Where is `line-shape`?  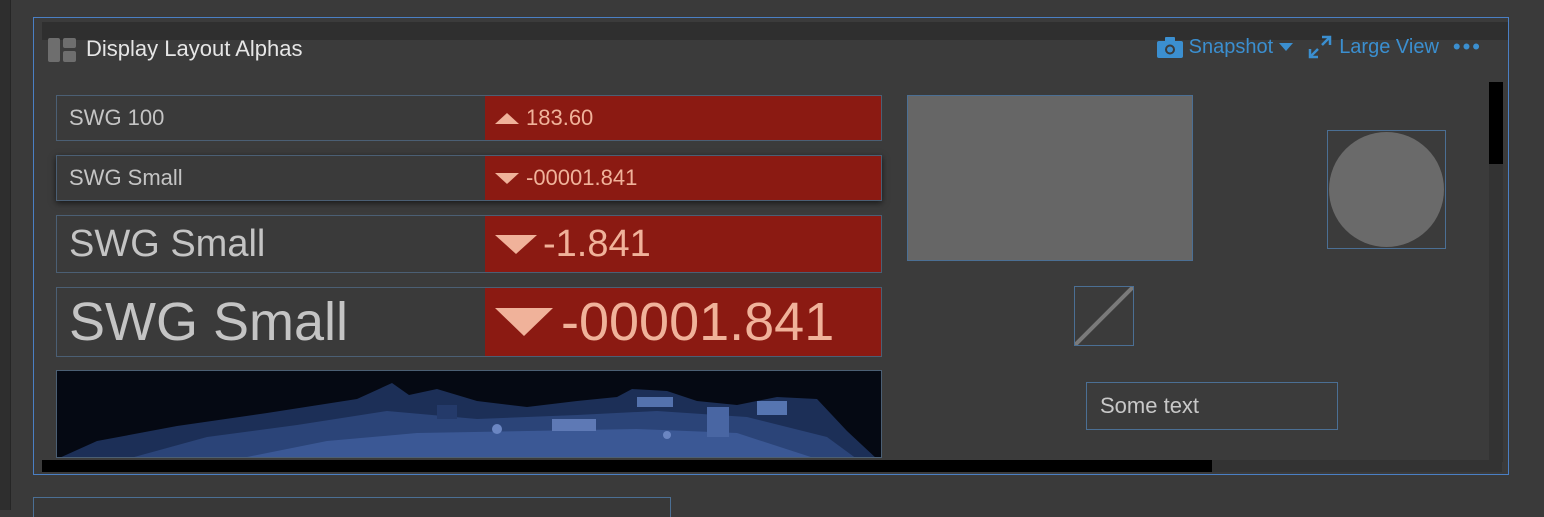
line-shape is located at coordinates (1104, 316).